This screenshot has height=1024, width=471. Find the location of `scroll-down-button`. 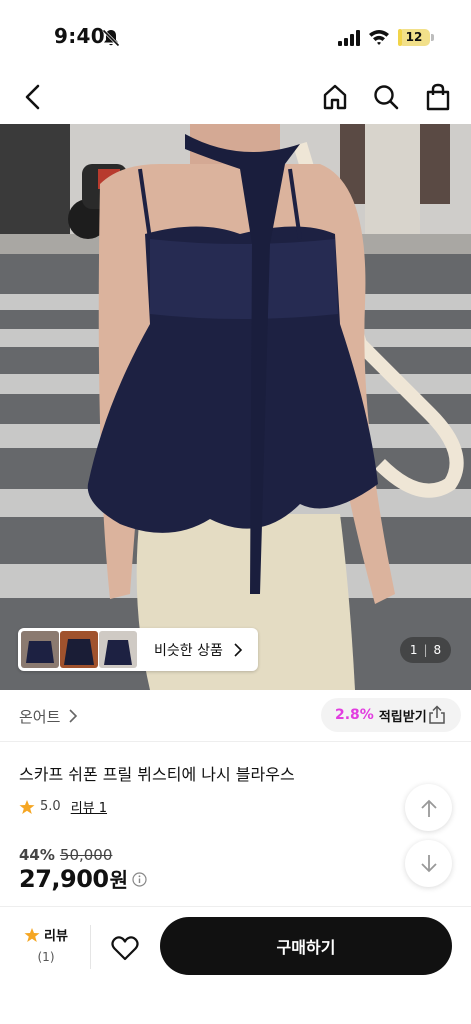

scroll-down-button is located at coordinates (428, 863).